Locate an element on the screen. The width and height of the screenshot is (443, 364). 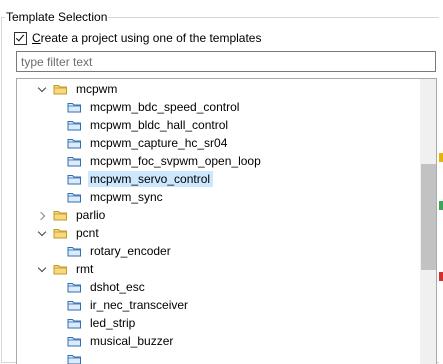
tree-project-item: dshot_esc is located at coordinates (107, 287).